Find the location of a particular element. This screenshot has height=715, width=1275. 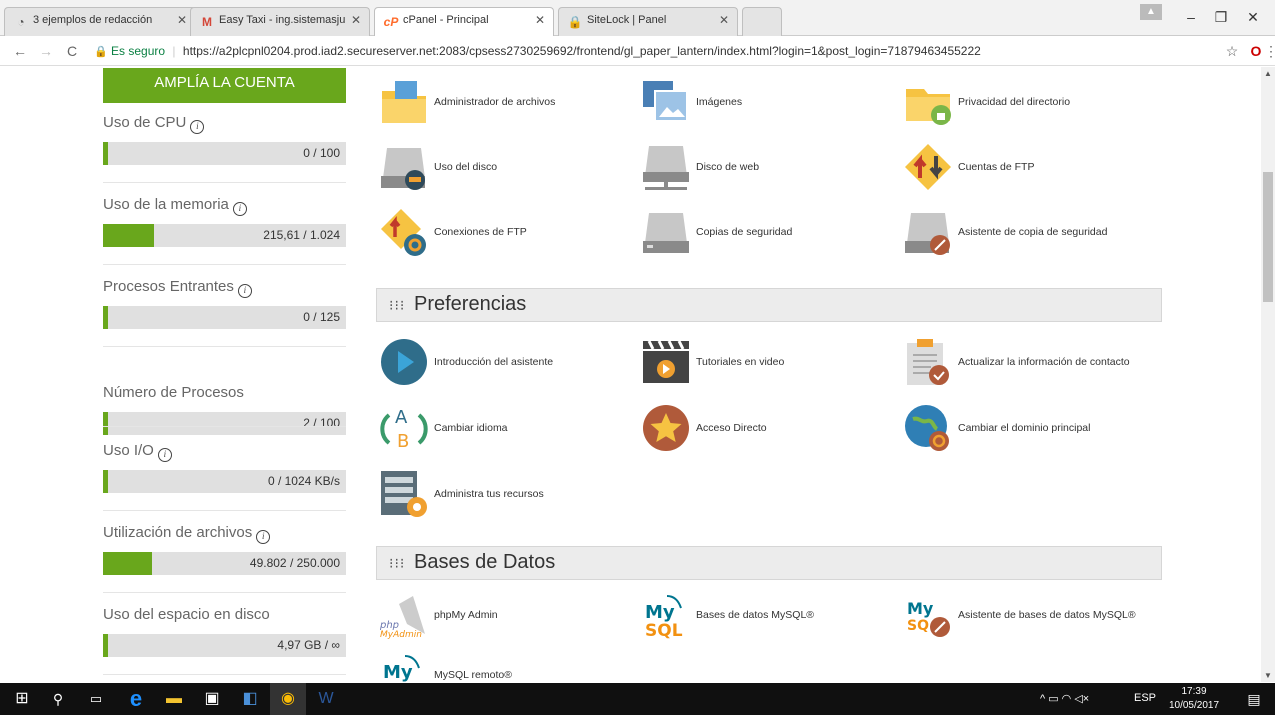

upgrade-account-button: AMPLÍA LA CUENTA is located at coordinates (224, 85).